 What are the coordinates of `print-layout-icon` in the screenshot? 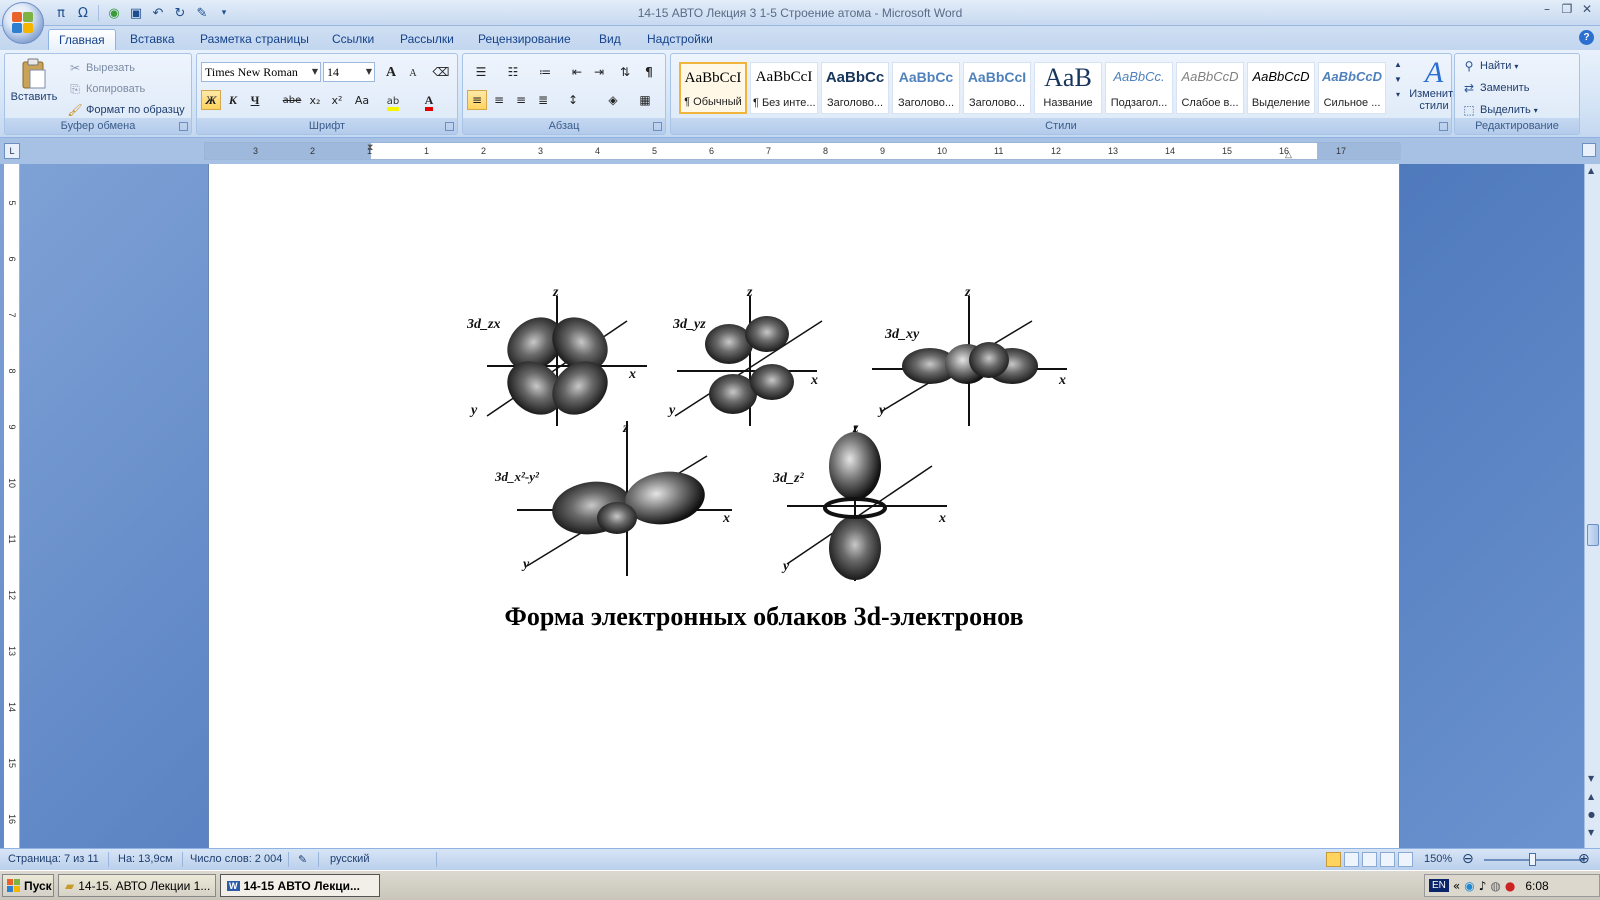 It's located at (1333, 859).